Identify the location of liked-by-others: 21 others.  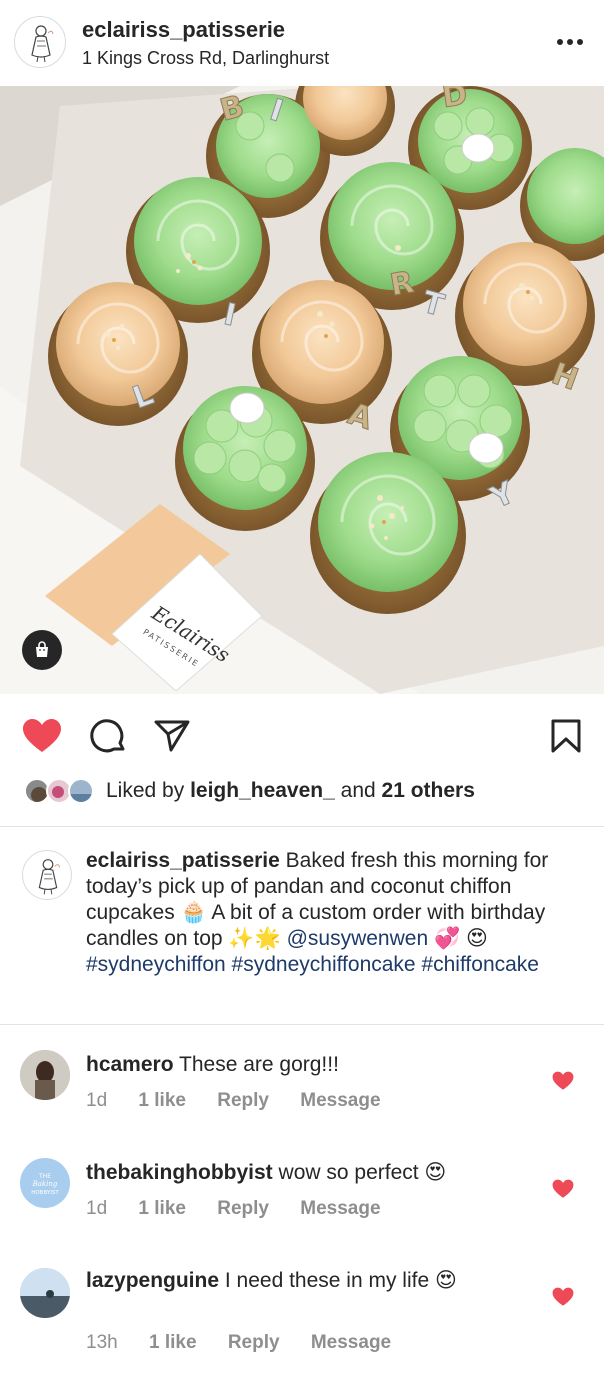
(428, 790).